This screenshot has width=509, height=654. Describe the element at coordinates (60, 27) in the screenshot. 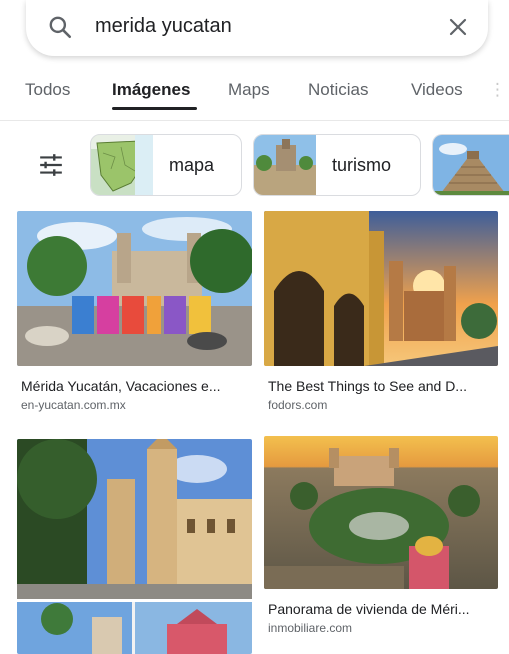

I see `search-icon` at that location.